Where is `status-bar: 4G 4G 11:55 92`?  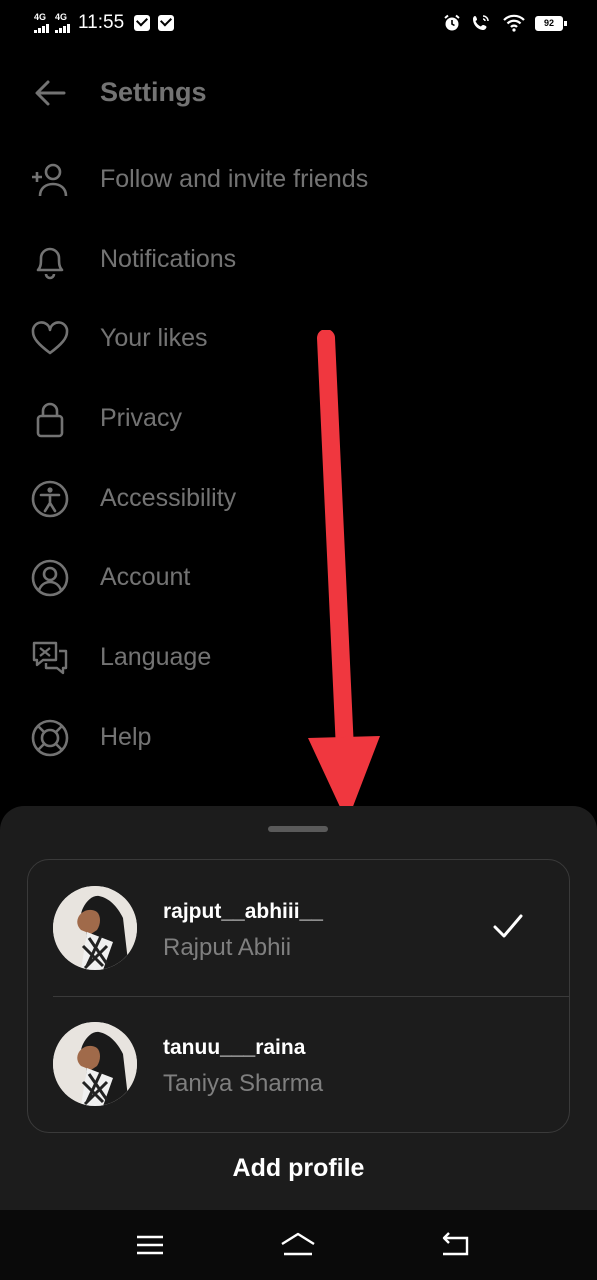 status-bar: 4G 4G 11:55 92 is located at coordinates (298, 24).